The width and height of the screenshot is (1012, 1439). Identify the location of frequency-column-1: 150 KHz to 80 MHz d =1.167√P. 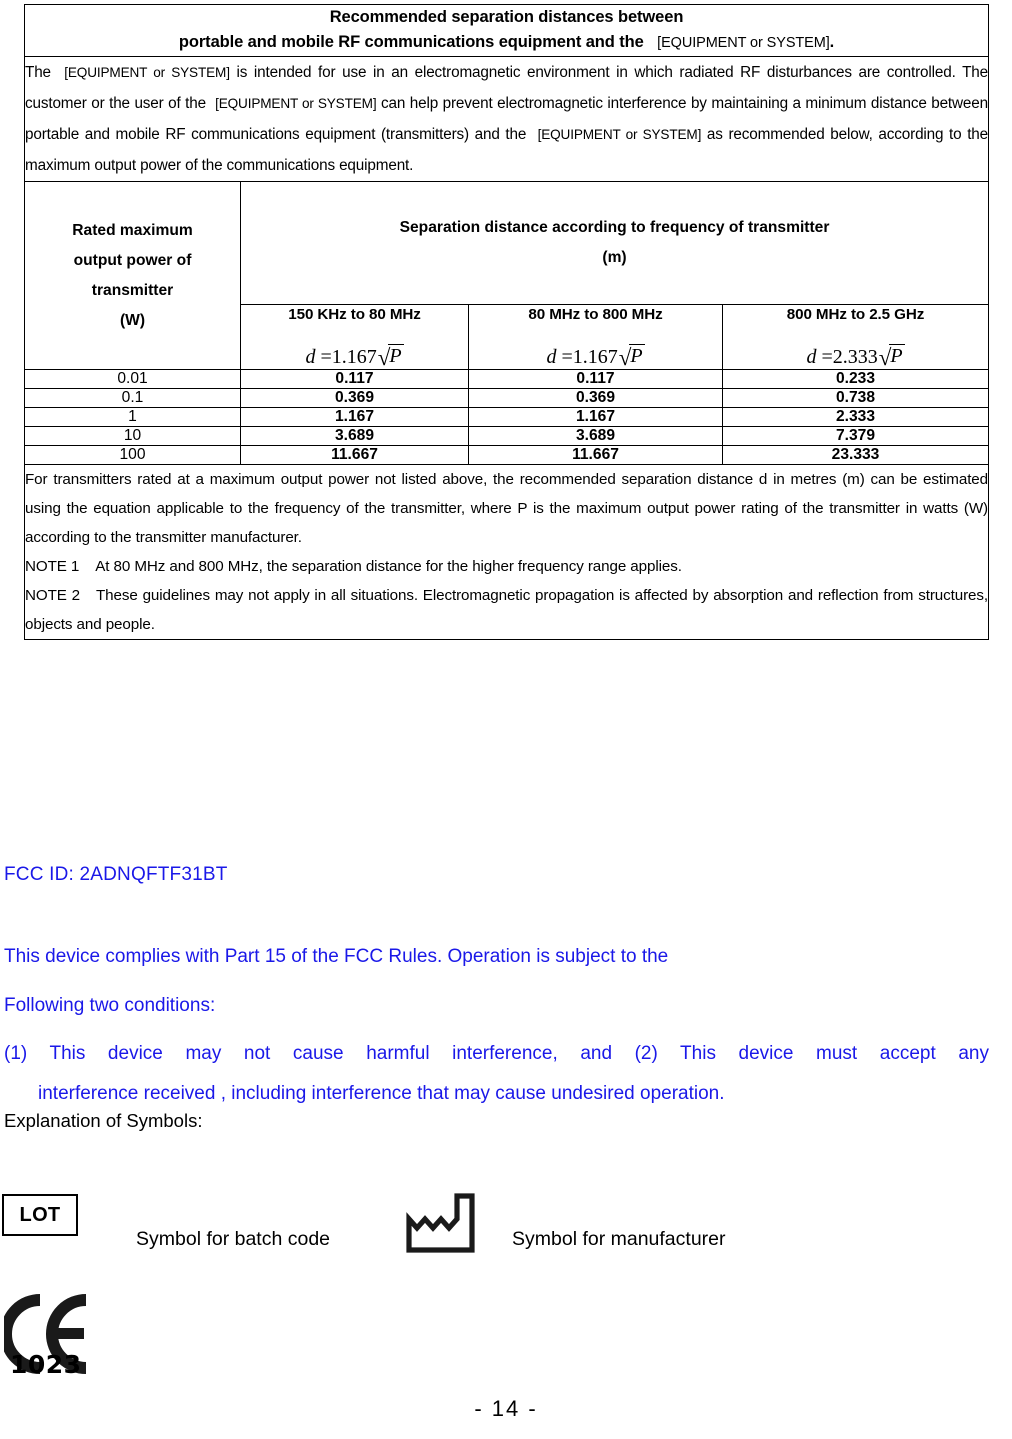
(354, 337).